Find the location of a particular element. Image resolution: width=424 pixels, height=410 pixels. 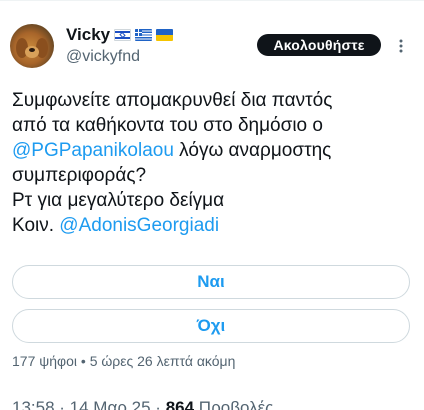

tweet-line: @PGPapanikolaou λόγω αναρμοστης is located at coordinates (214, 150).